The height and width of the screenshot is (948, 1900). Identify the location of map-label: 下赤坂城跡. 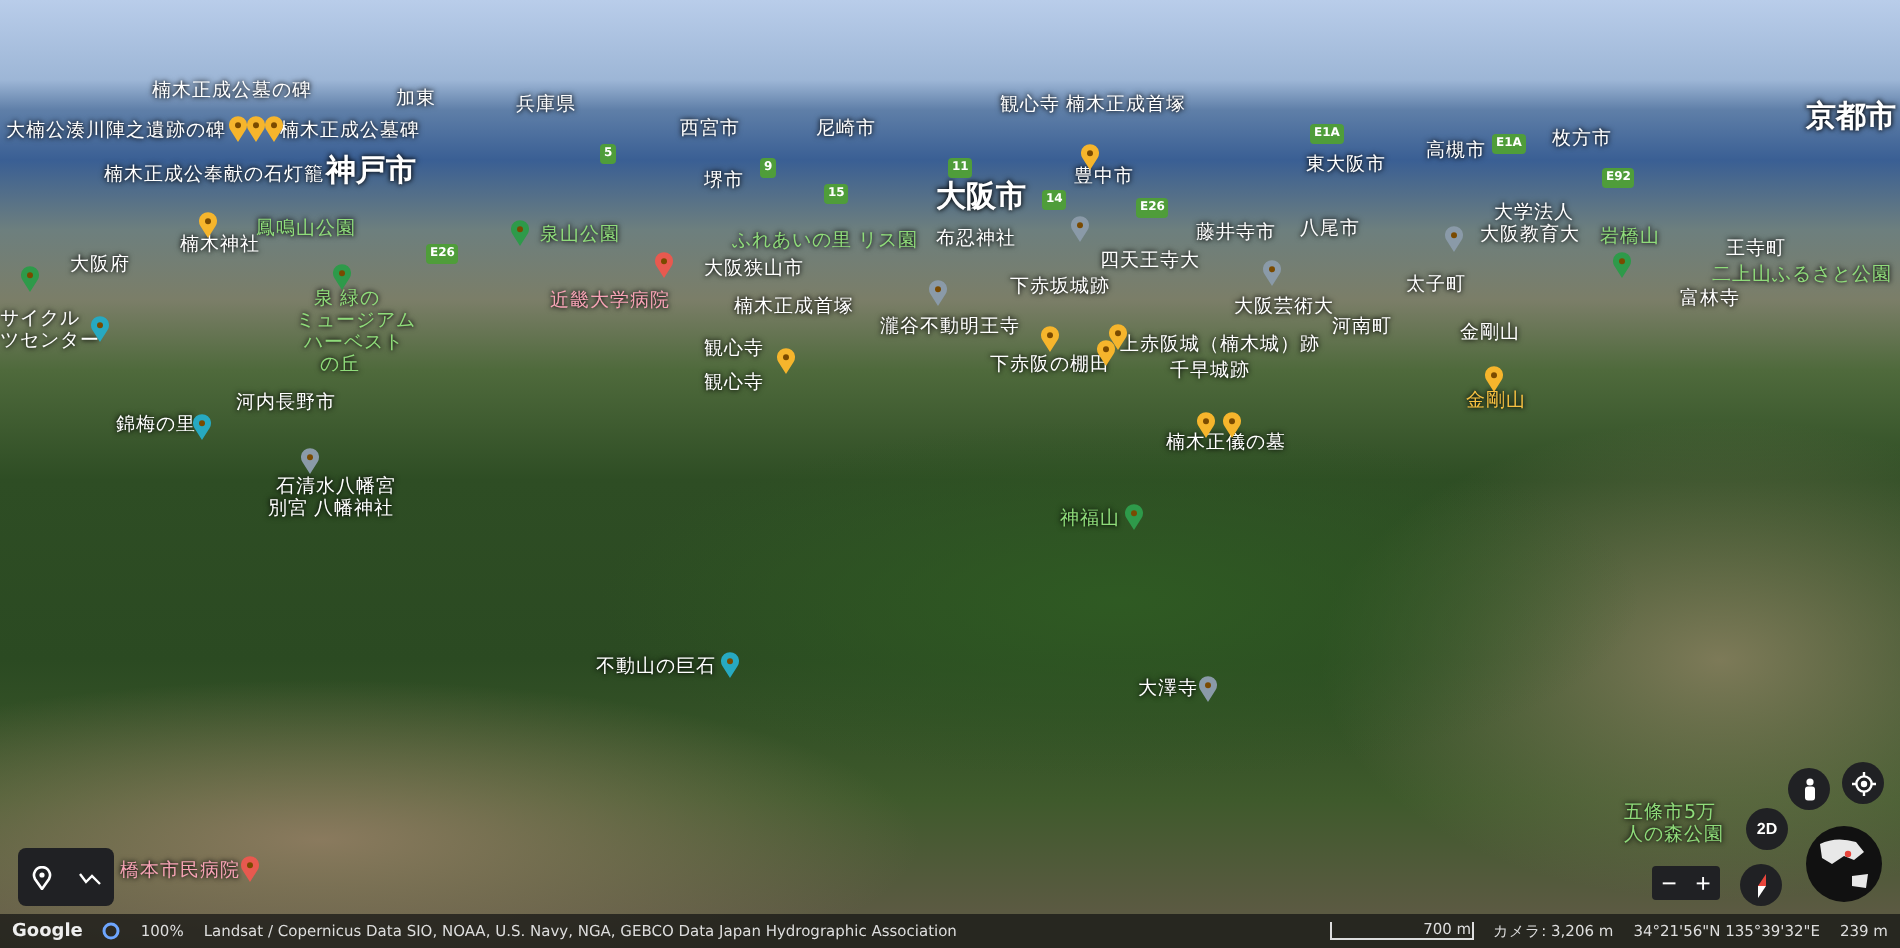
(1060, 289).